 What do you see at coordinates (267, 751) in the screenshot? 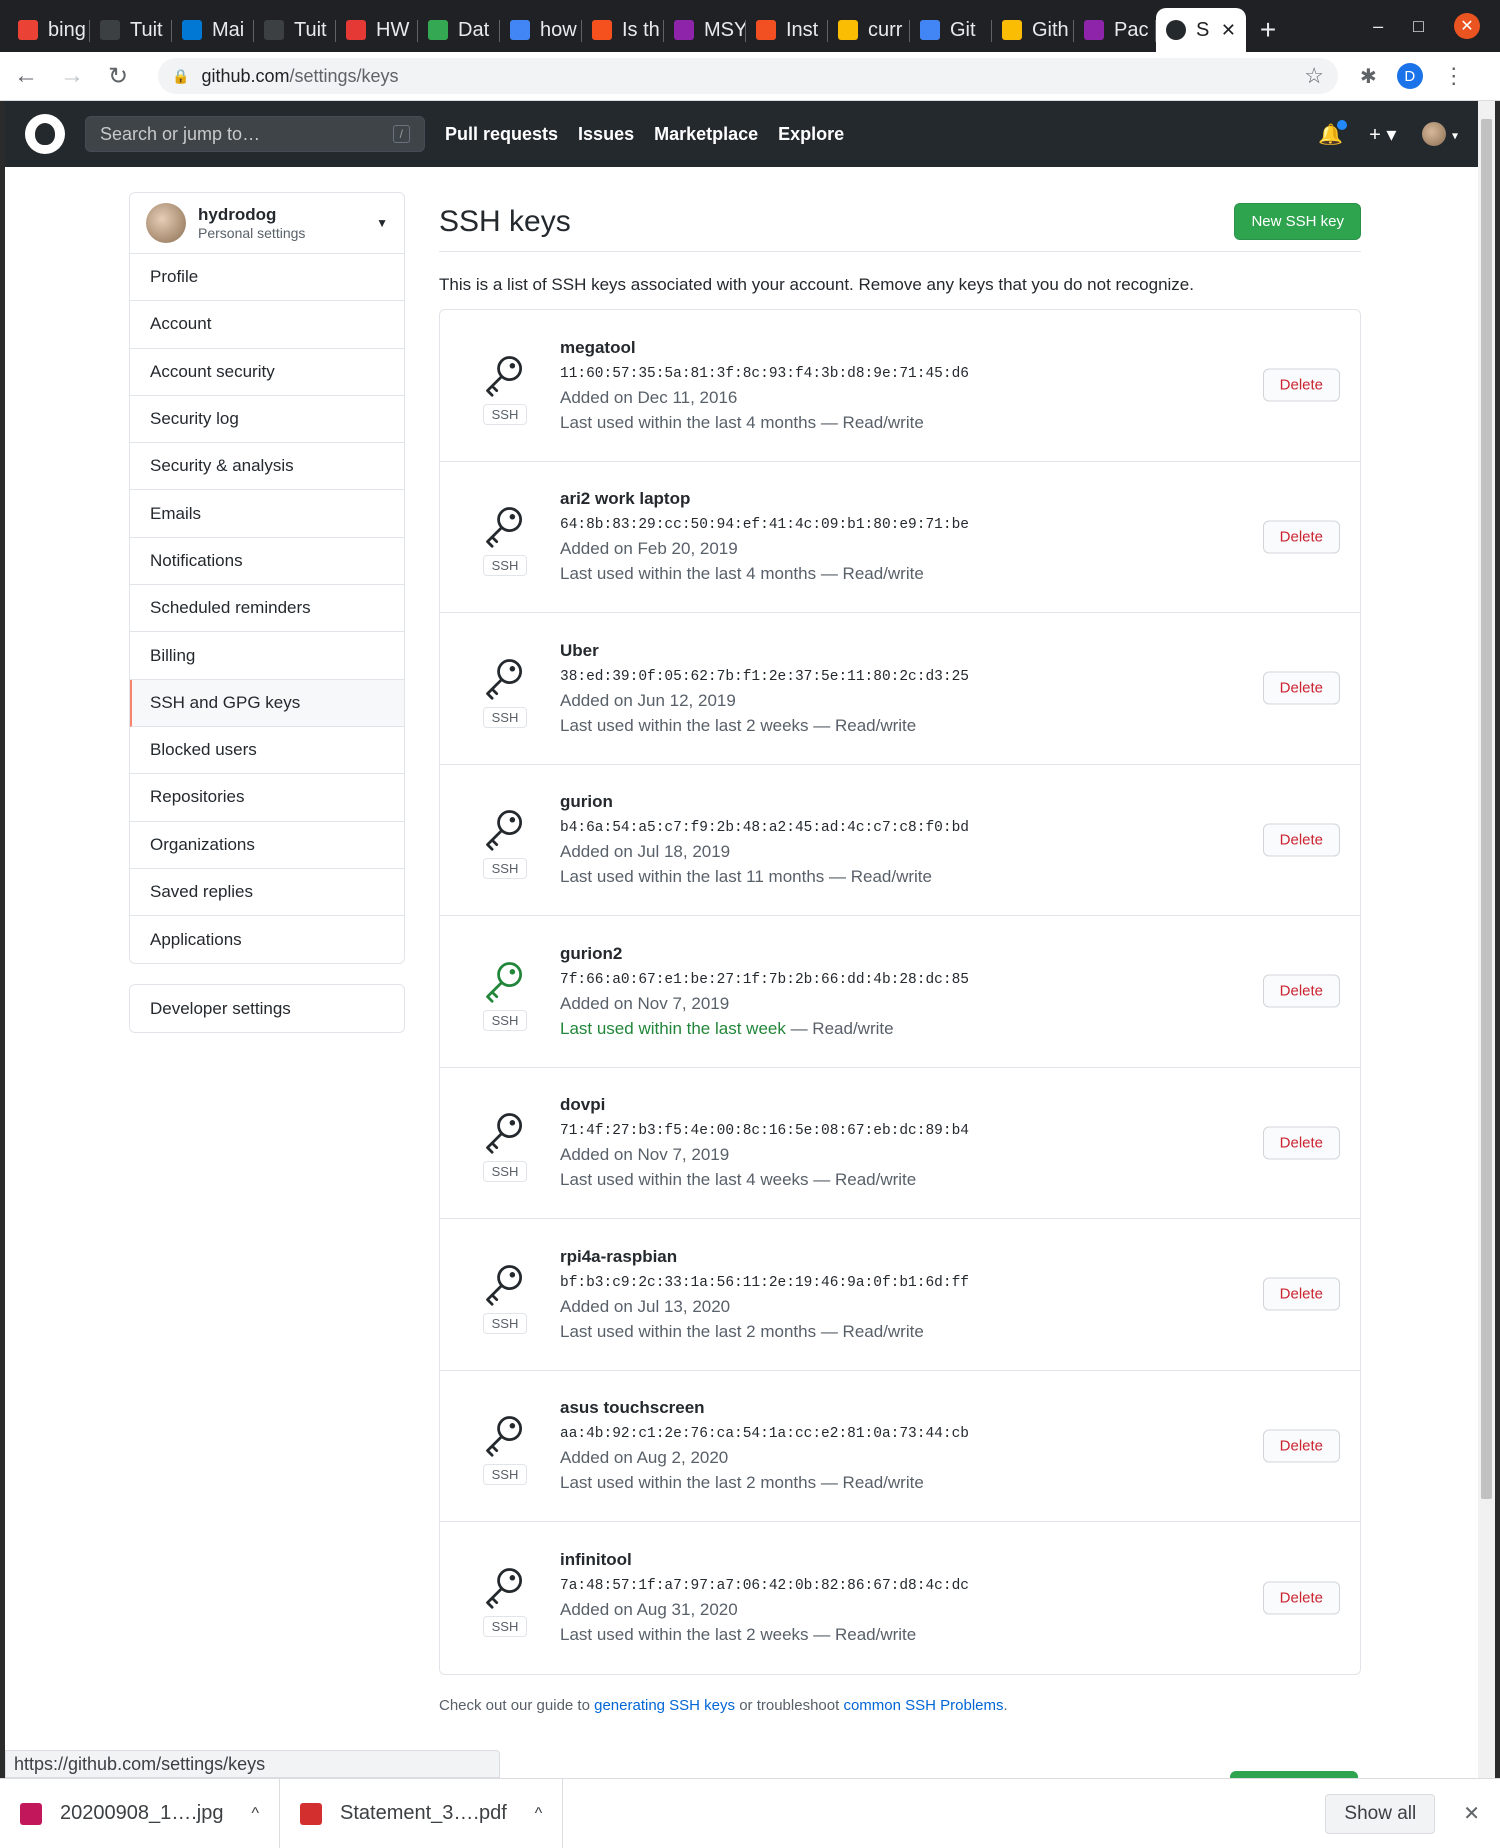
I see `sidebar-item-blocked-users: Blocked users` at bounding box center [267, 751].